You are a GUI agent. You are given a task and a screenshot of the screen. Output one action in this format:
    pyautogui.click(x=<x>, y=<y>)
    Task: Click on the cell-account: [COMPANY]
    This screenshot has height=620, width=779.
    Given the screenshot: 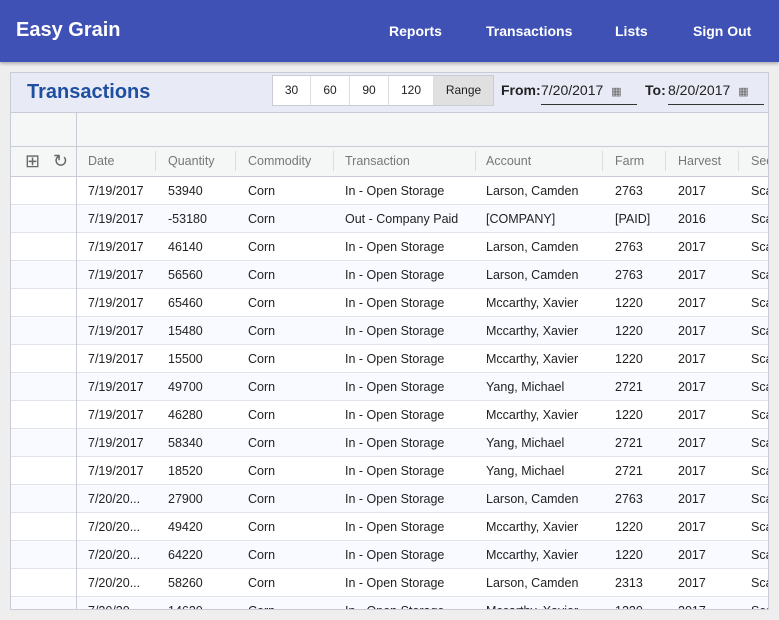 What is the action you would take?
    pyautogui.click(x=521, y=219)
    